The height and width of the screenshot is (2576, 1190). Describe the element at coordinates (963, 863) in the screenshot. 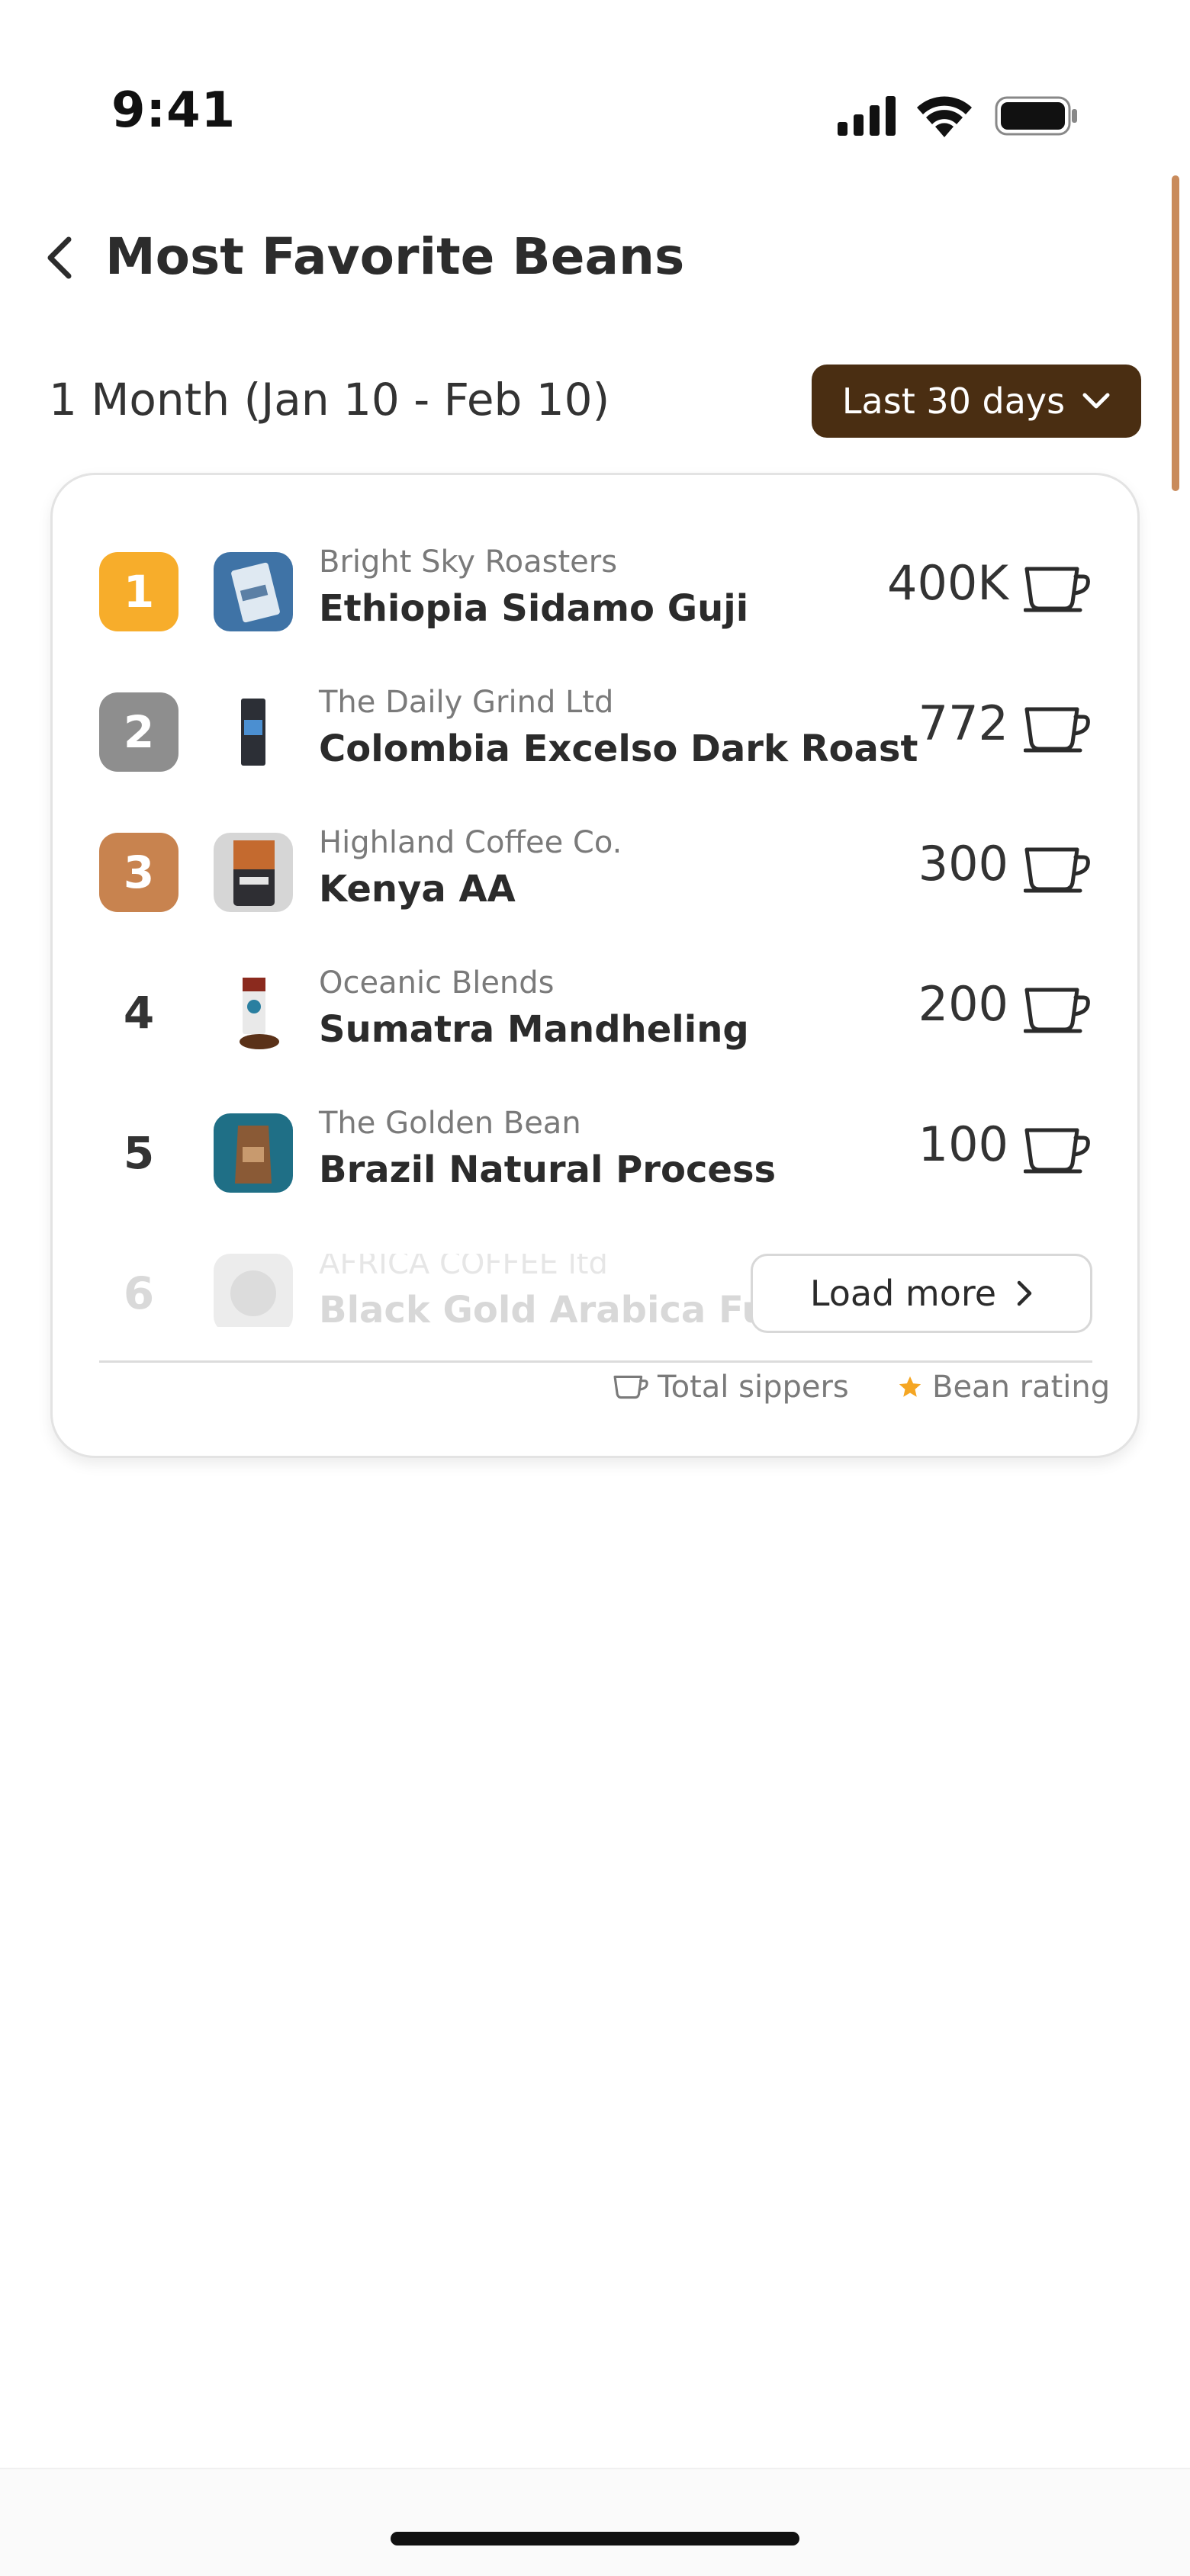

I see `sippers-count: 300` at that location.